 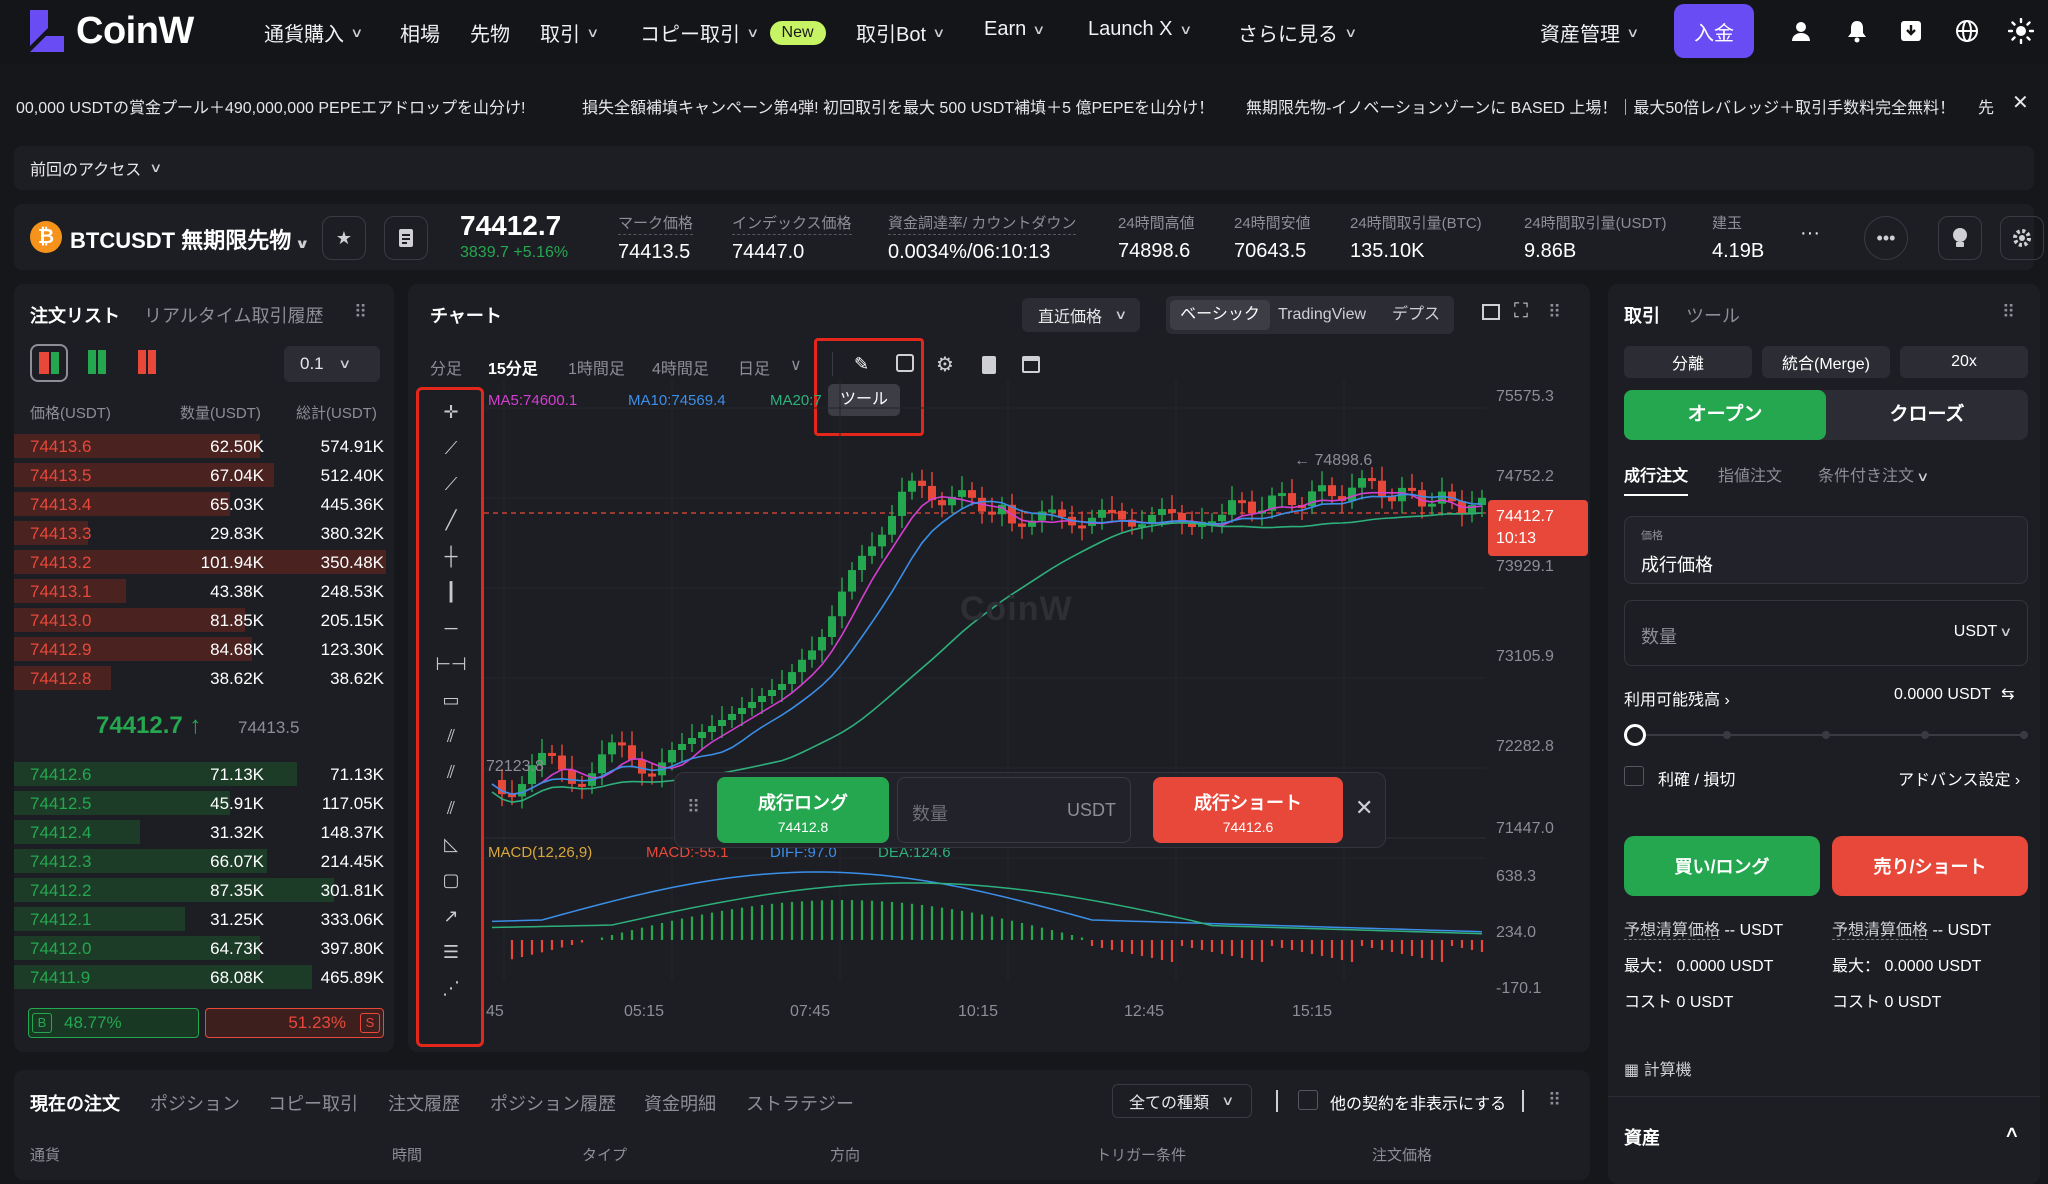 I want to click on qty-unit-select: USDT ∨, so click(x=1983, y=632).